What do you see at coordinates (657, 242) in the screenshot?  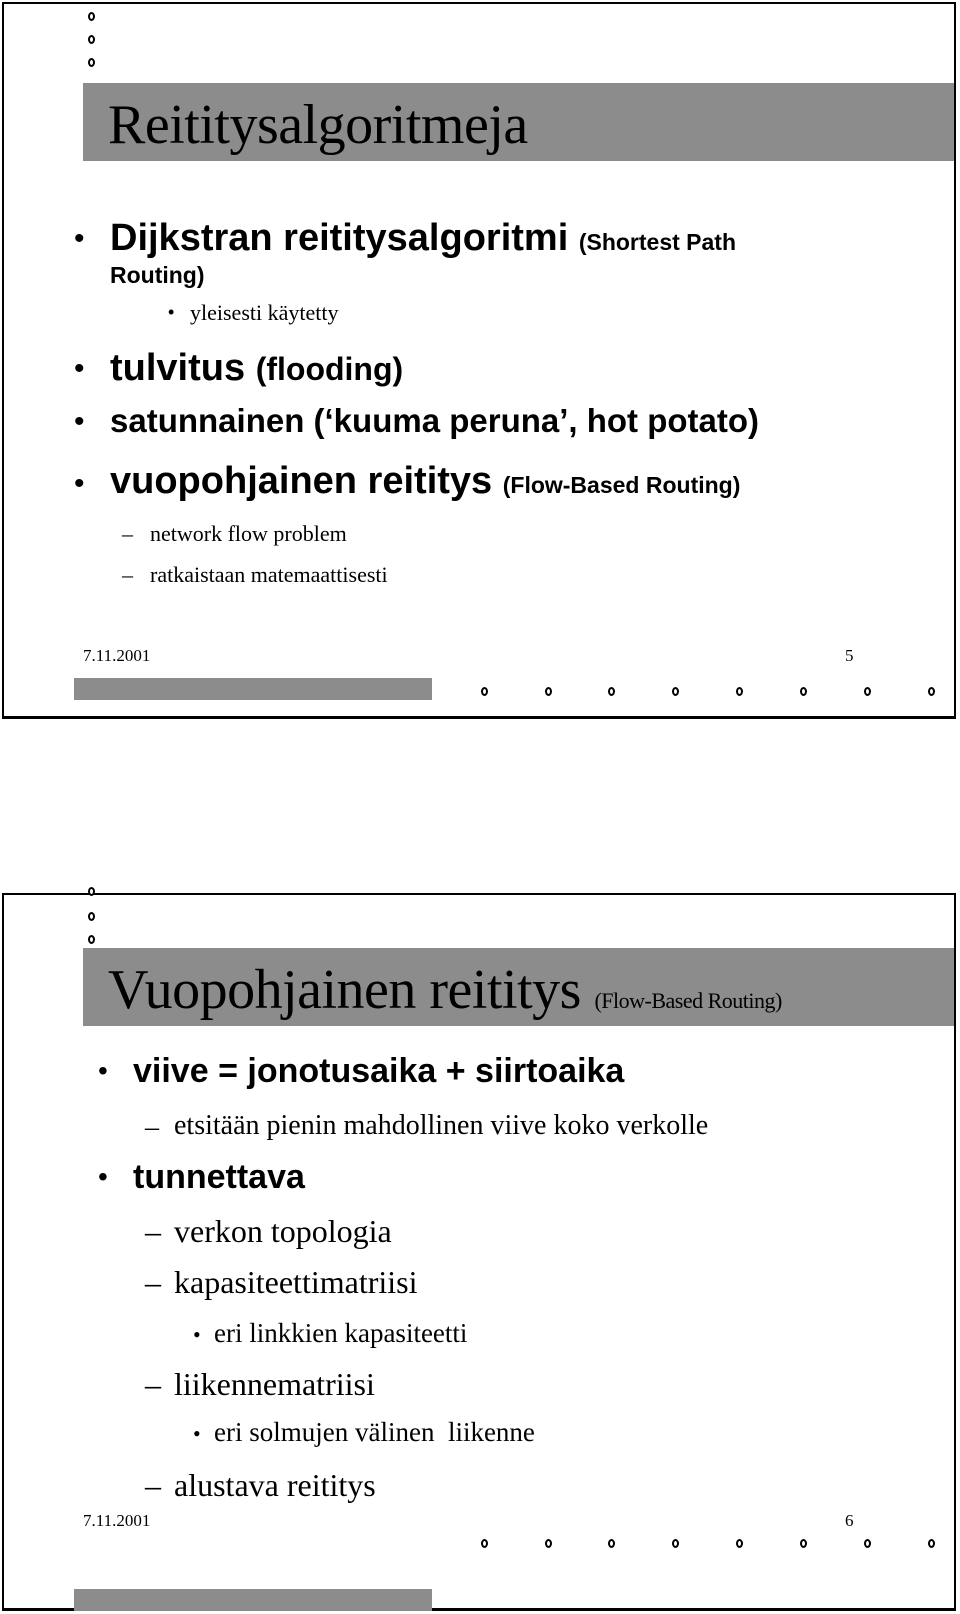 I see `item-aside: (Shortest Path` at bounding box center [657, 242].